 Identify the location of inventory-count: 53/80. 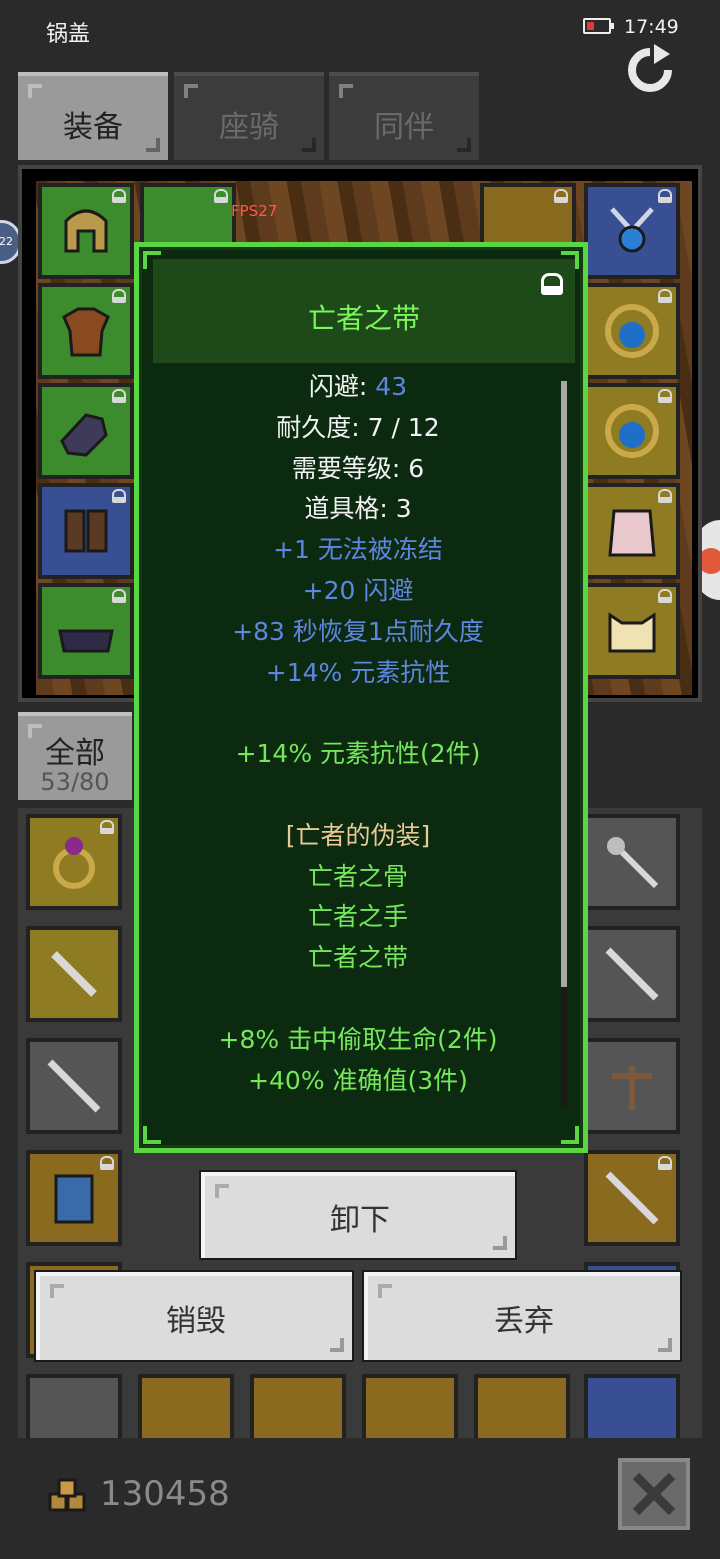
(75, 782).